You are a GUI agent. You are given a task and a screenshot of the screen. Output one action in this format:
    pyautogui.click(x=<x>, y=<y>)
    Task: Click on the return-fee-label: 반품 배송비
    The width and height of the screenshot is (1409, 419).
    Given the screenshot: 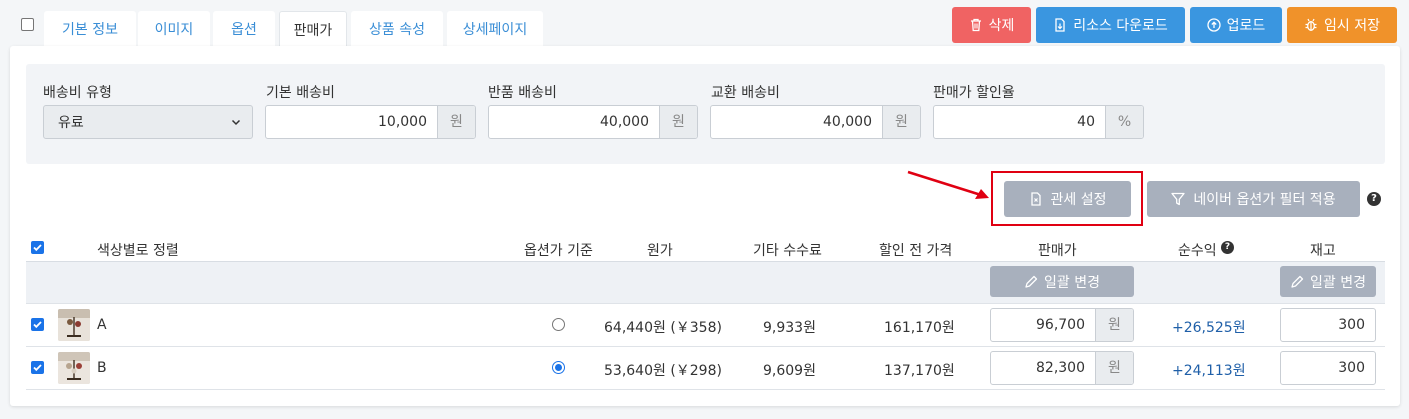 What is the action you would take?
    pyautogui.click(x=522, y=93)
    